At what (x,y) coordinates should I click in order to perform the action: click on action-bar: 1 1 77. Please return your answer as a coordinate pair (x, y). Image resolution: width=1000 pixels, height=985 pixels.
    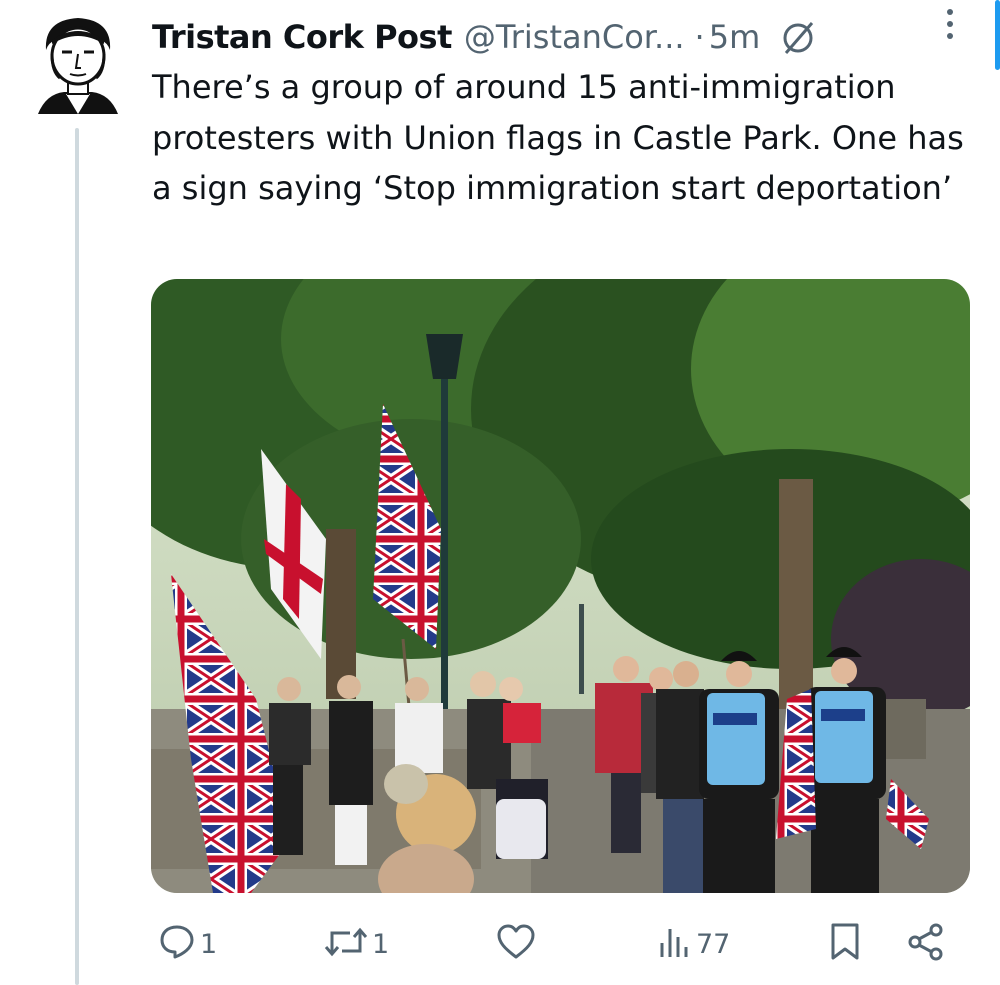
    Looking at the image, I should click on (552, 944).